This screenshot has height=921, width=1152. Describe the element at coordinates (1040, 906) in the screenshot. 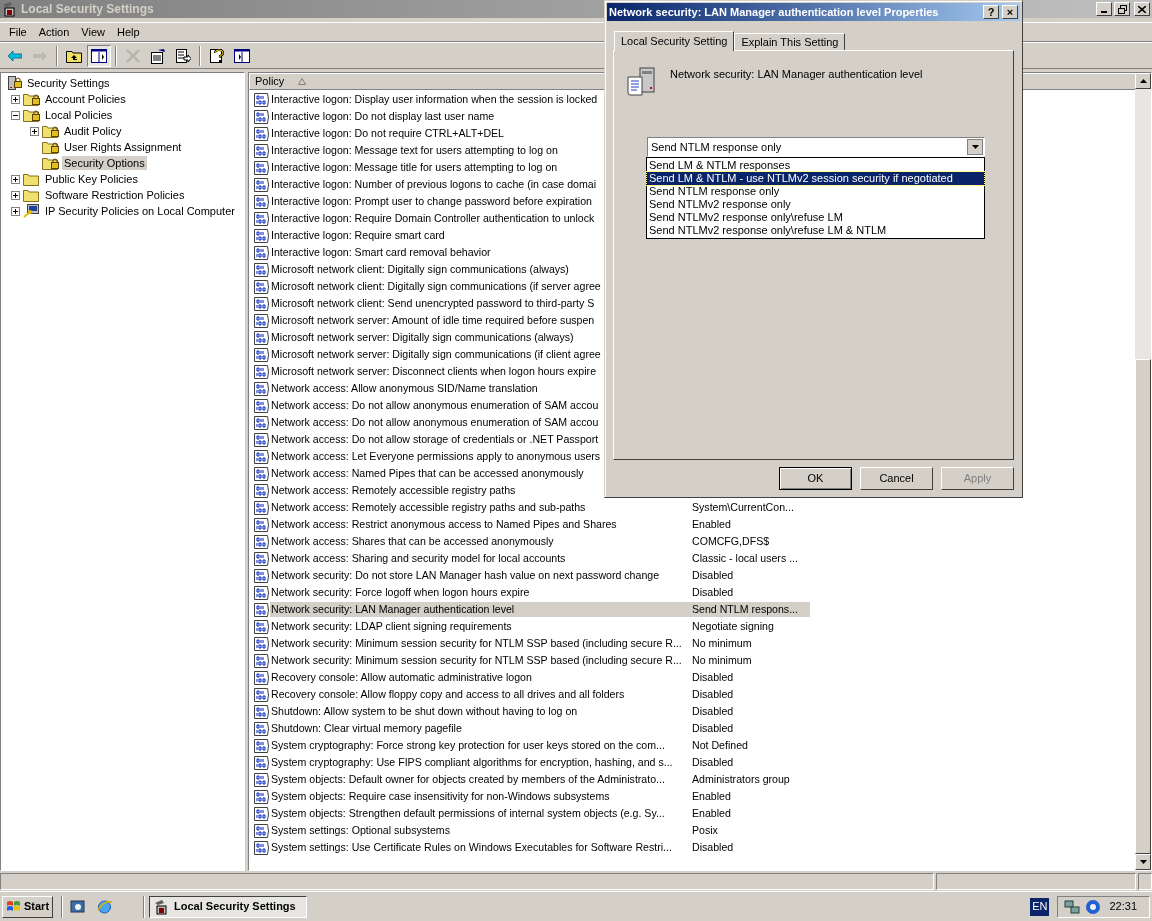

I see `language-indicator: EN` at that location.